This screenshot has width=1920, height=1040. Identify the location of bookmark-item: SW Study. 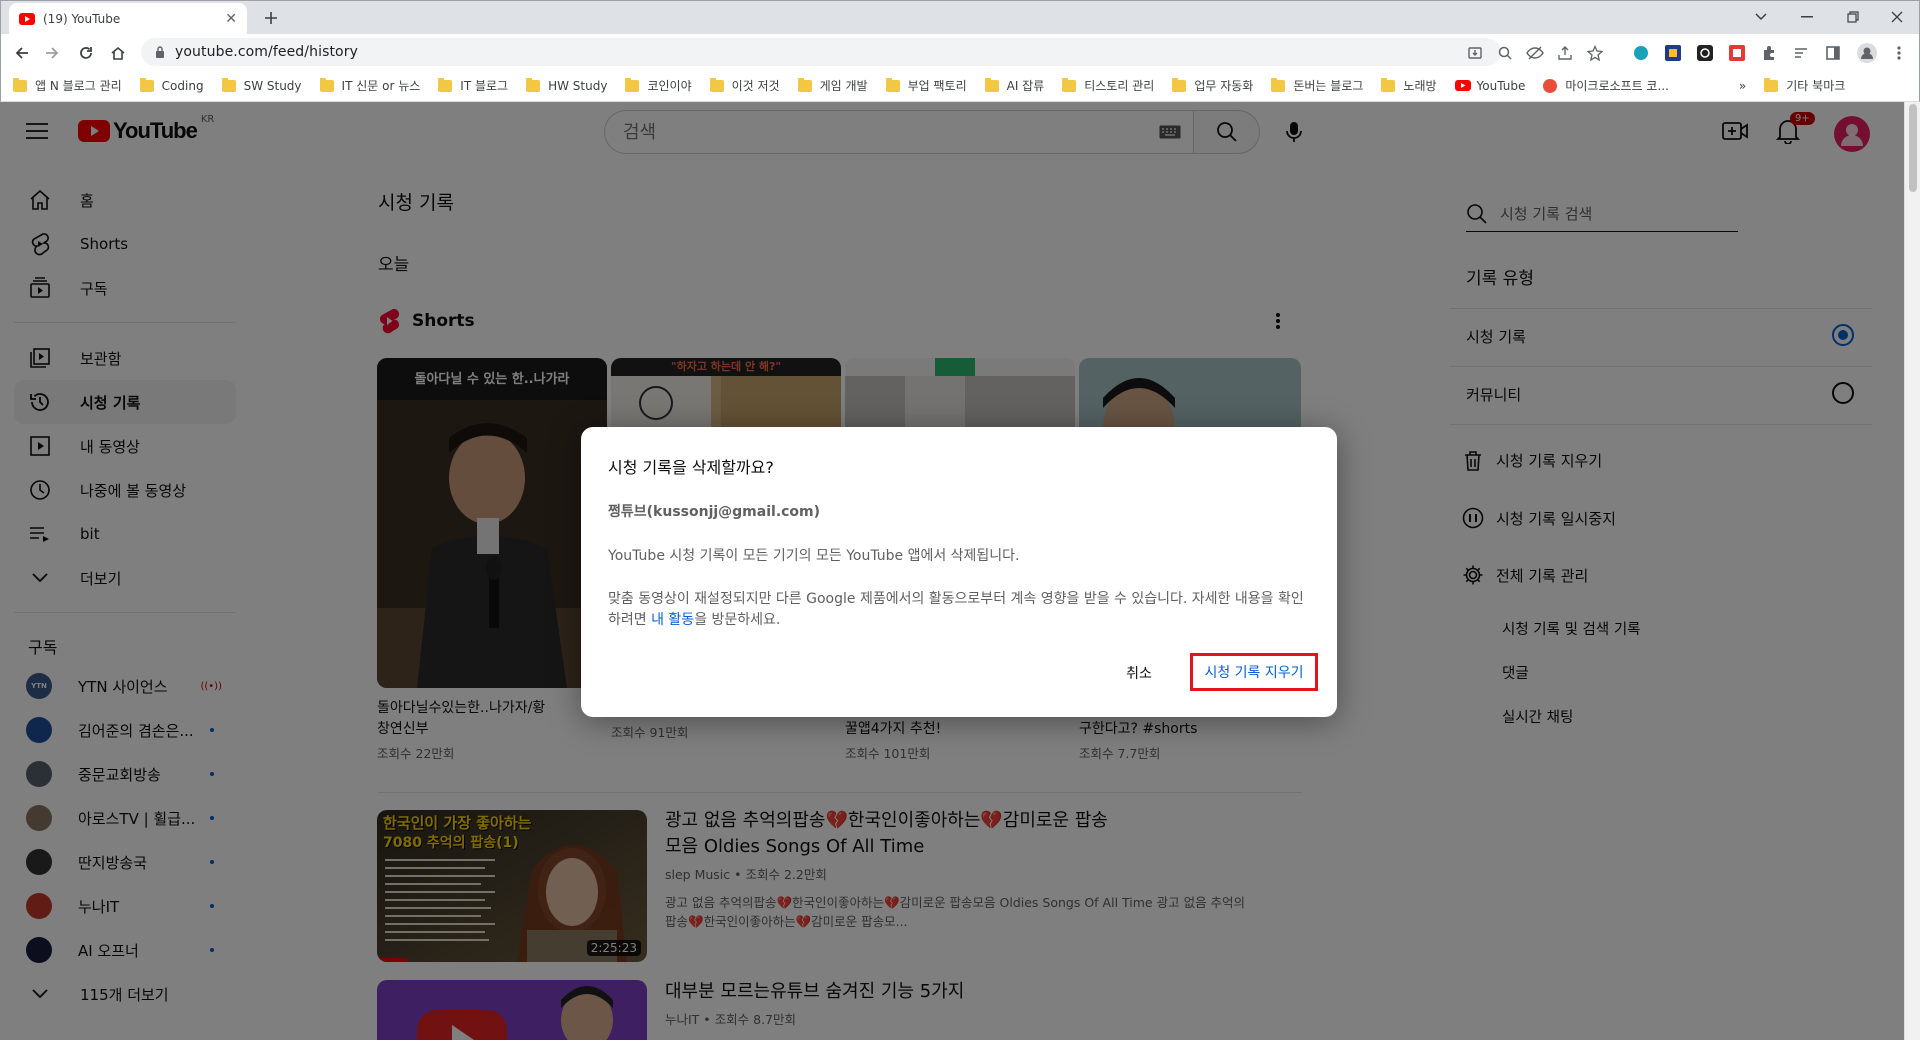
(261, 85).